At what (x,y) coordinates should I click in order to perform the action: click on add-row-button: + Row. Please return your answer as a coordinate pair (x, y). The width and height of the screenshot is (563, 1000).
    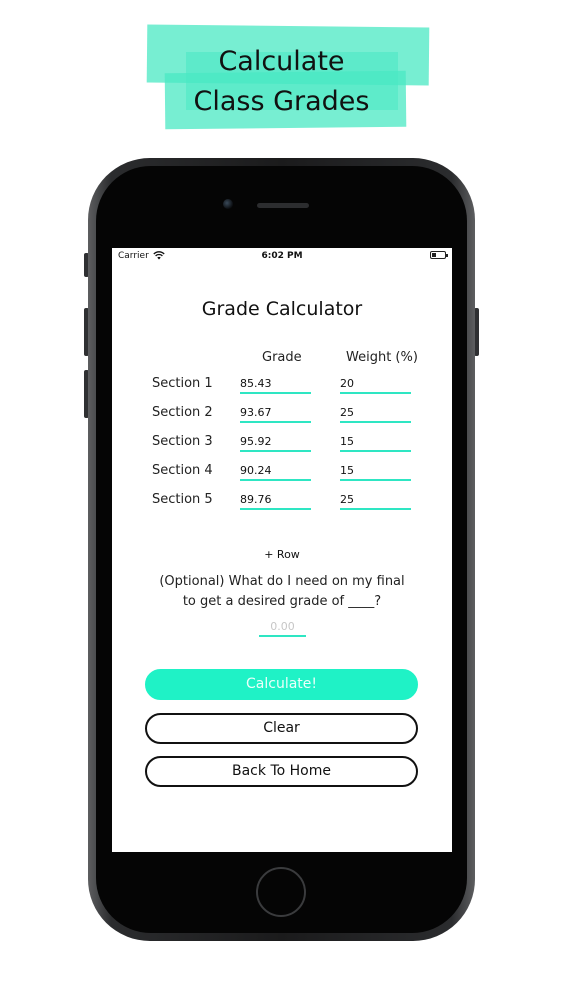
    Looking at the image, I should click on (282, 554).